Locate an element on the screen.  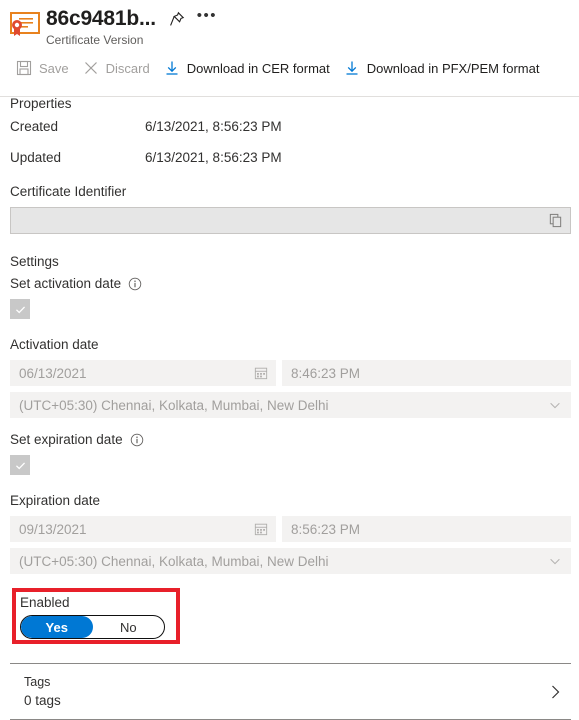
download-cer-button: Download in CER format is located at coordinates (252, 68).